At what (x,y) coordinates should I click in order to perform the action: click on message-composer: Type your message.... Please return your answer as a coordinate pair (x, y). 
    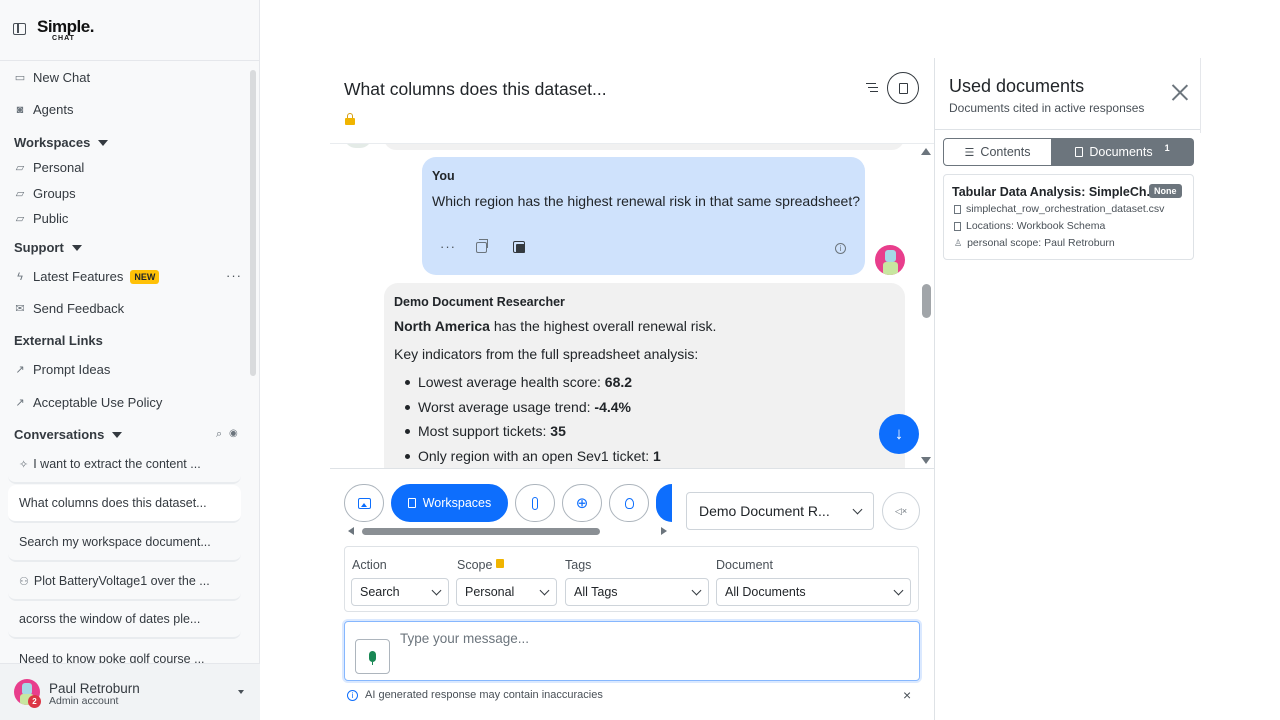
    Looking at the image, I should click on (632, 651).